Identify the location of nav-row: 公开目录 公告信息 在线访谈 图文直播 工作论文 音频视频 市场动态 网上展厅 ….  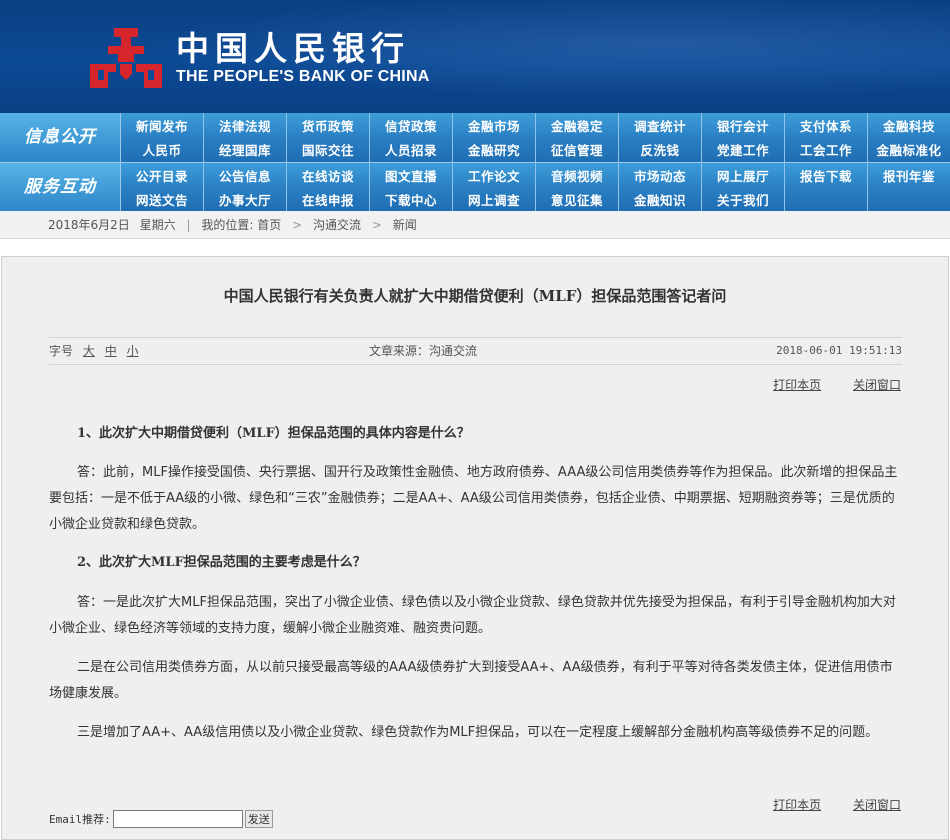
(535, 175).